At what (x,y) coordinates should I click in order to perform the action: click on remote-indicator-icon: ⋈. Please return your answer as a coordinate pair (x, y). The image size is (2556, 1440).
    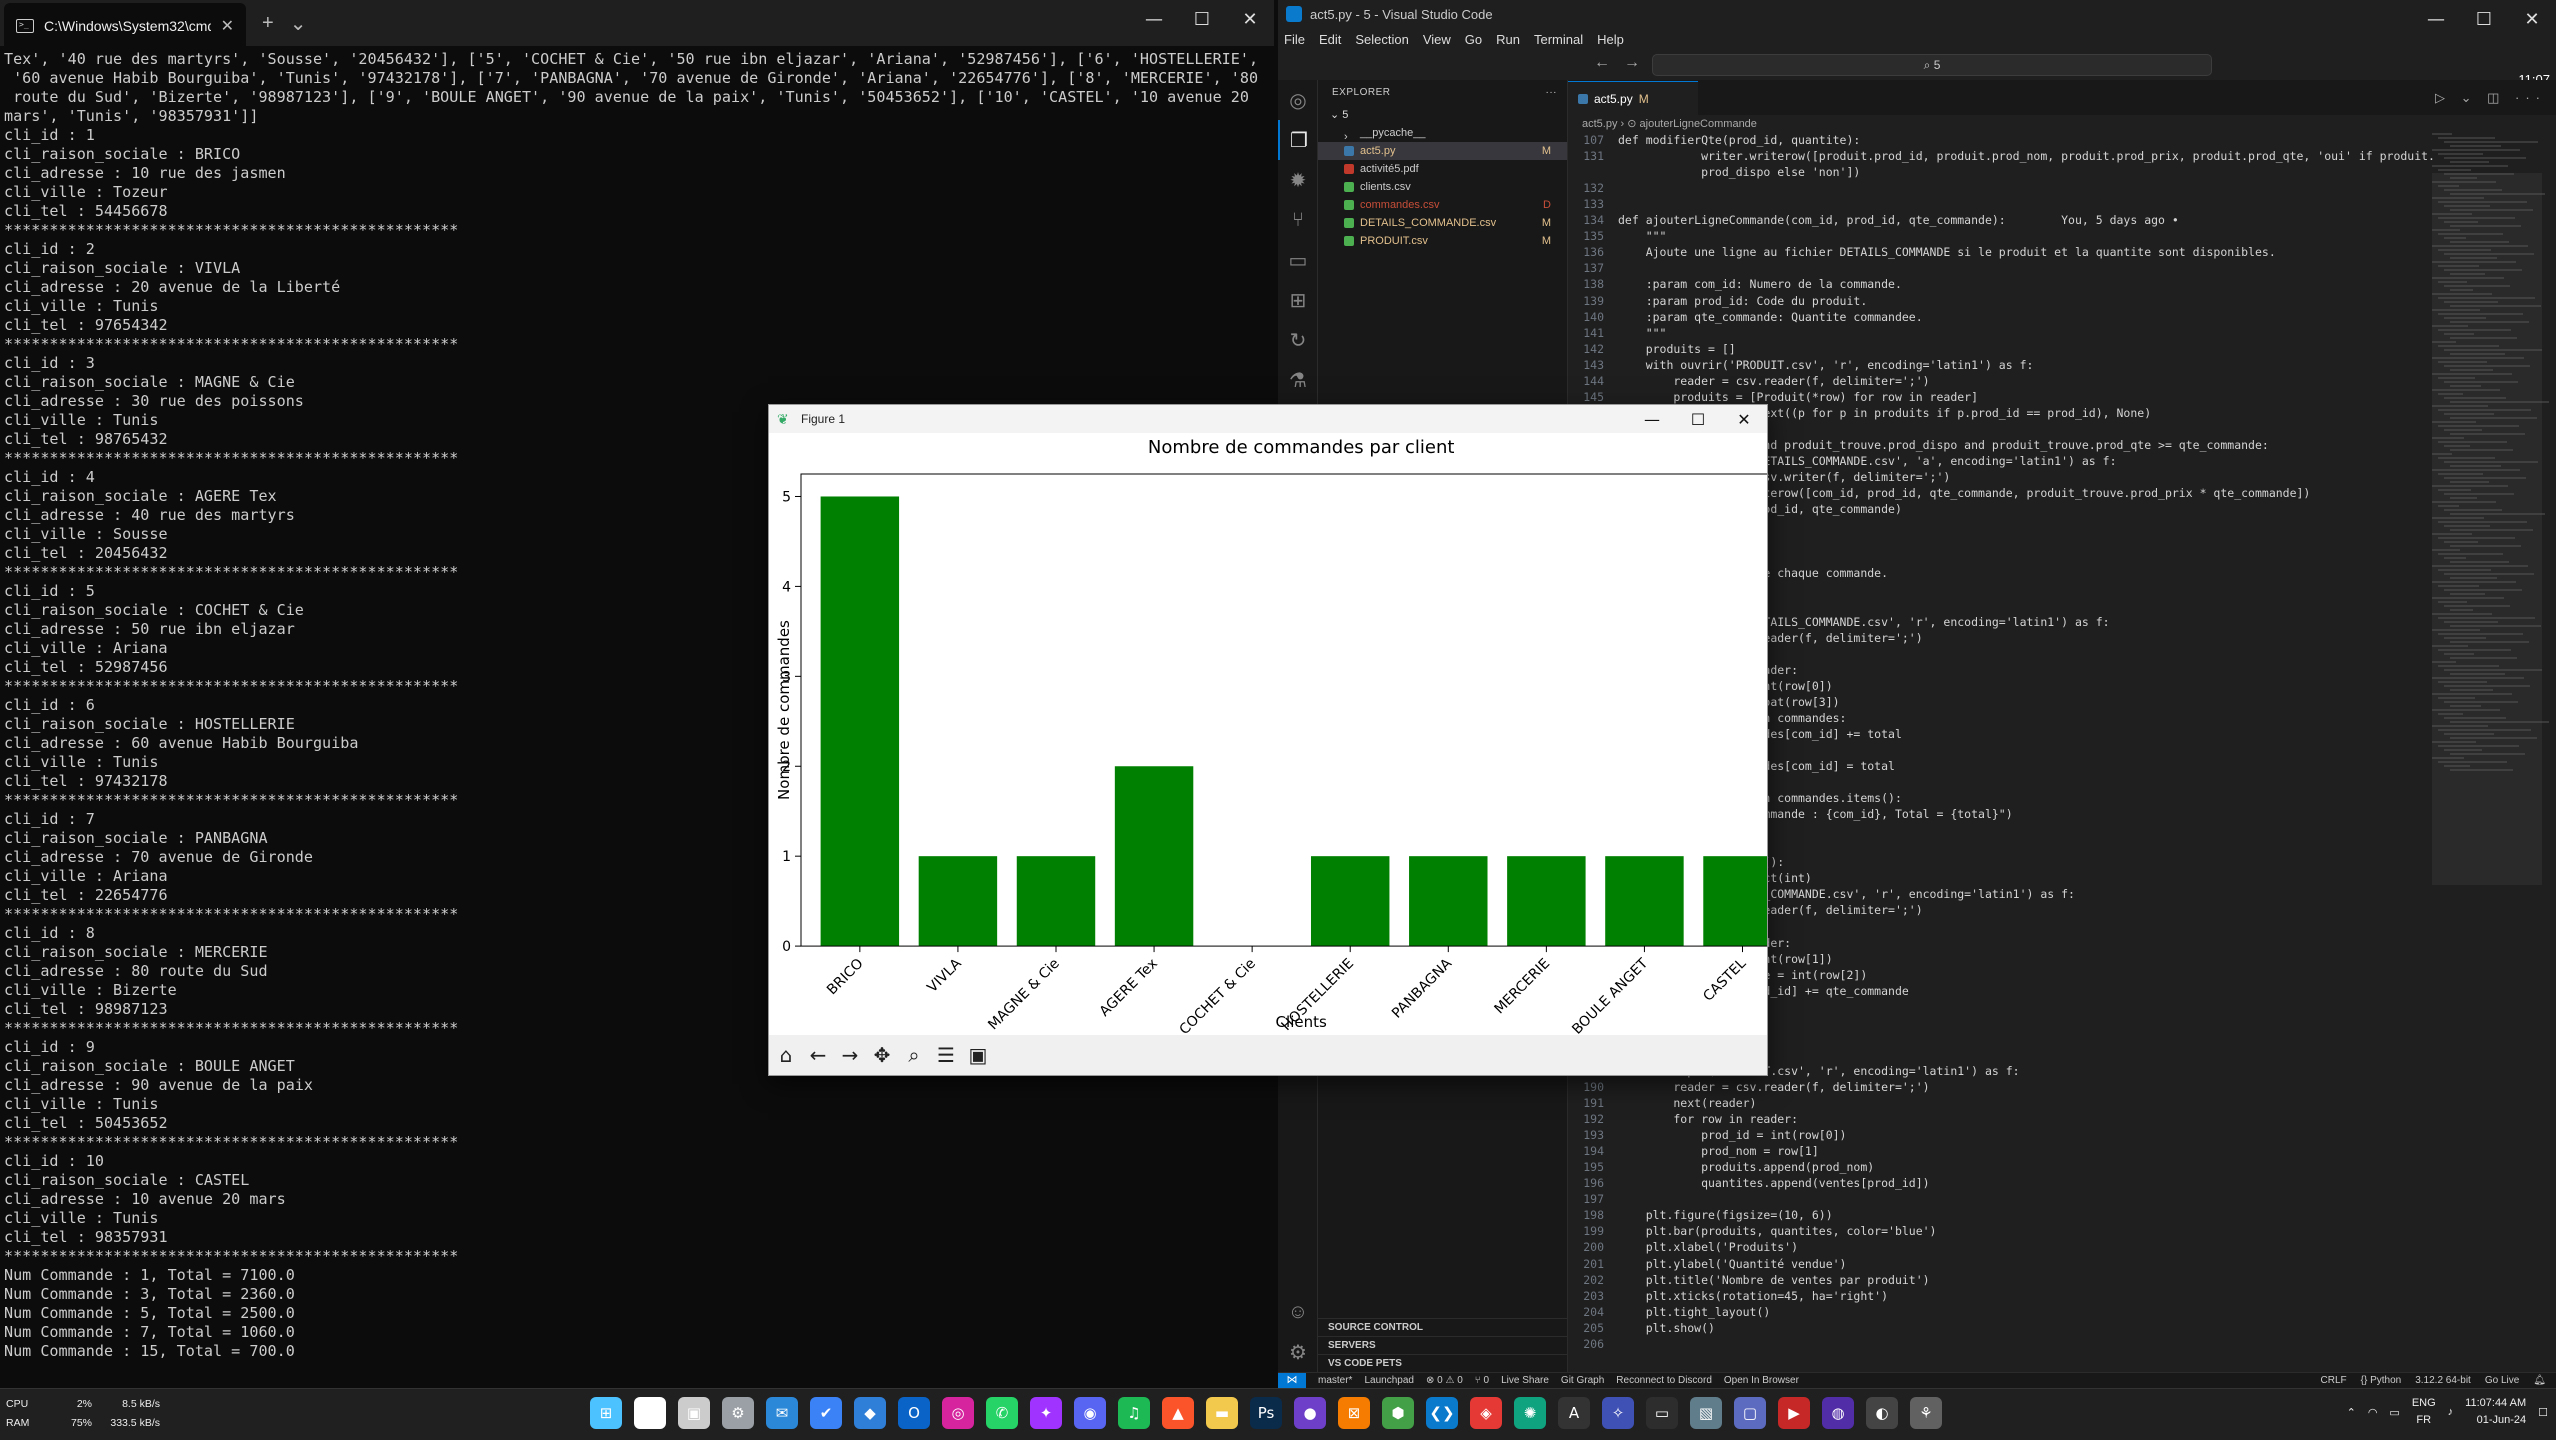
    Looking at the image, I should click on (1292, 1380).